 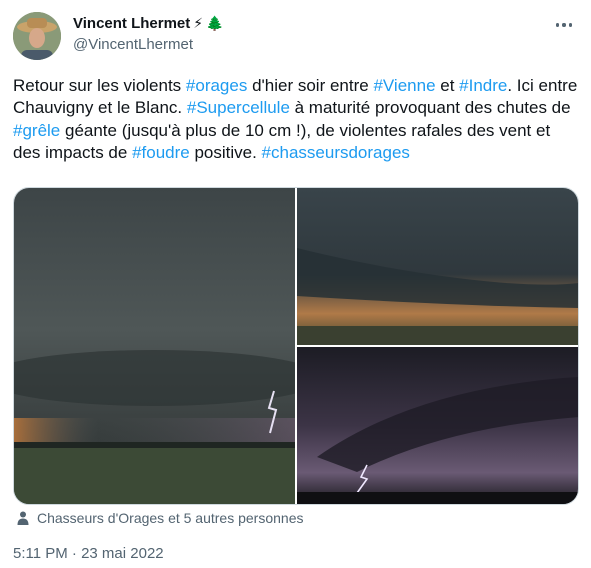 I want to click on hashtag-link: #grêle, so click(x=36, y=130).